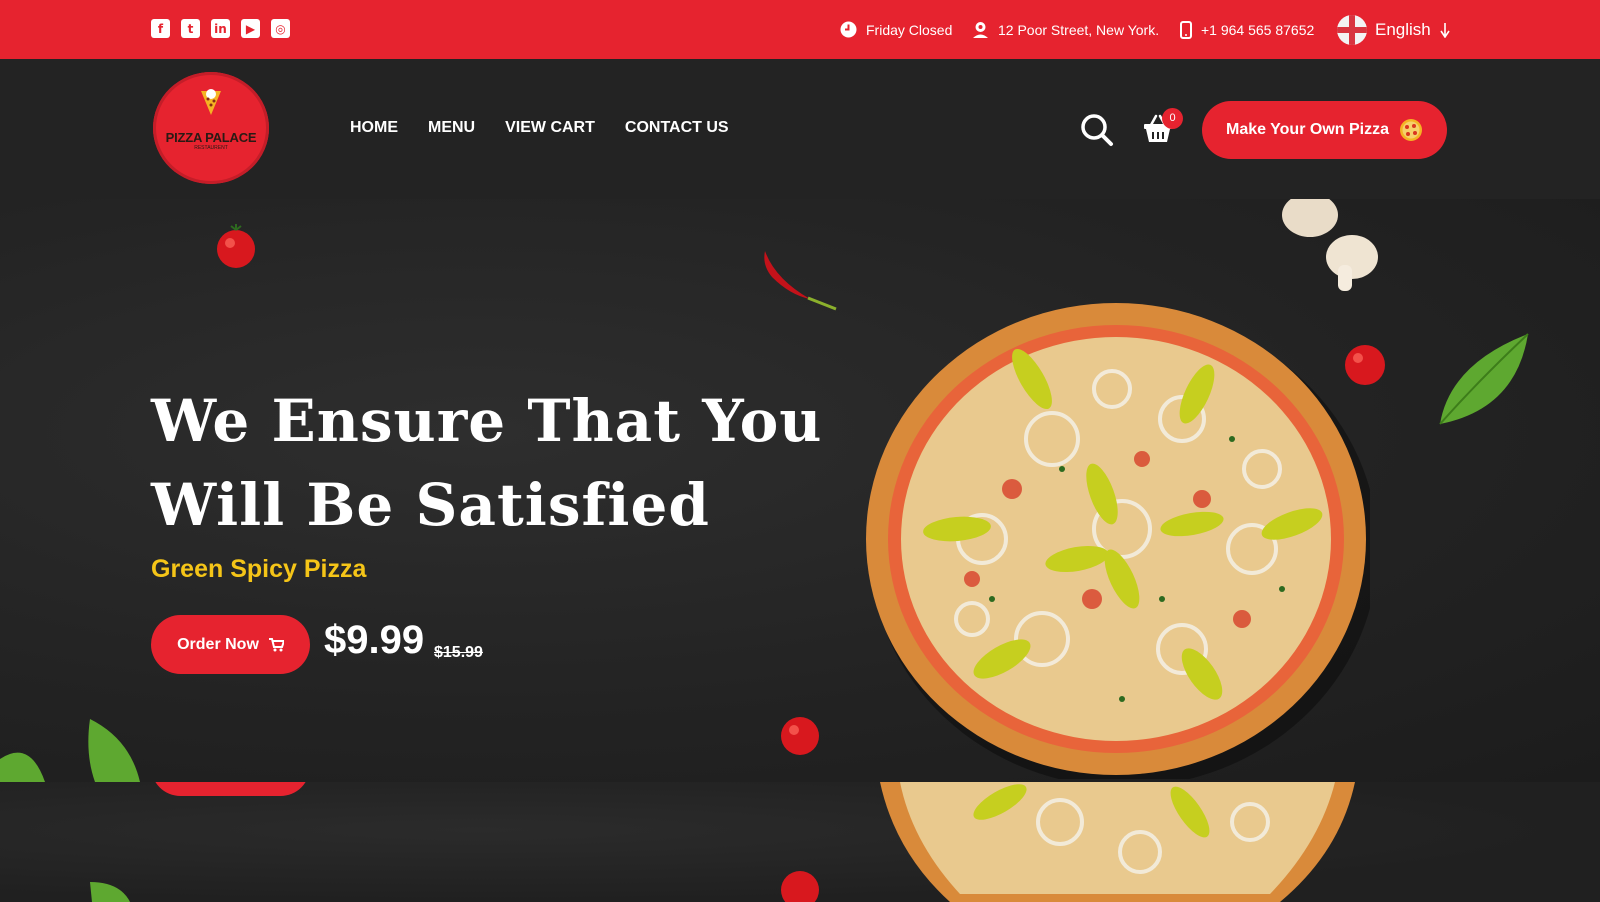  I want to click on order-now-label: Order Now, so click(218, 644).